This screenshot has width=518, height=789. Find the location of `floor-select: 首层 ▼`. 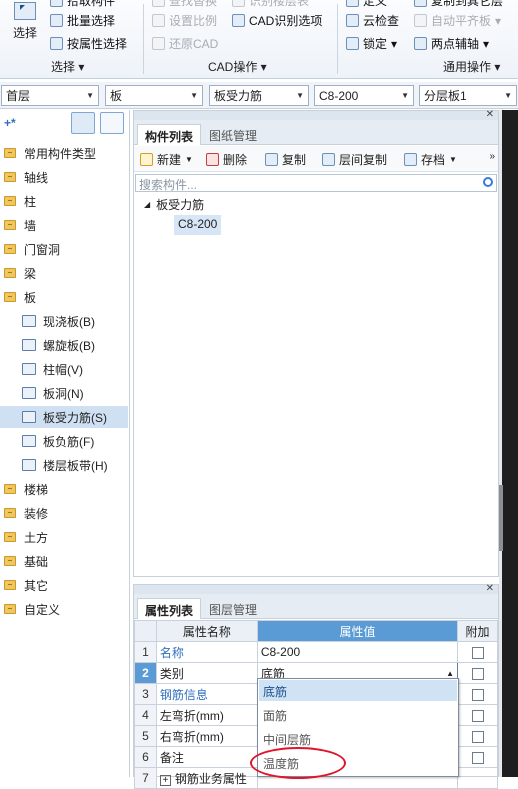

floor-select: 首层 ▼ is located at coordinates (50, 95).